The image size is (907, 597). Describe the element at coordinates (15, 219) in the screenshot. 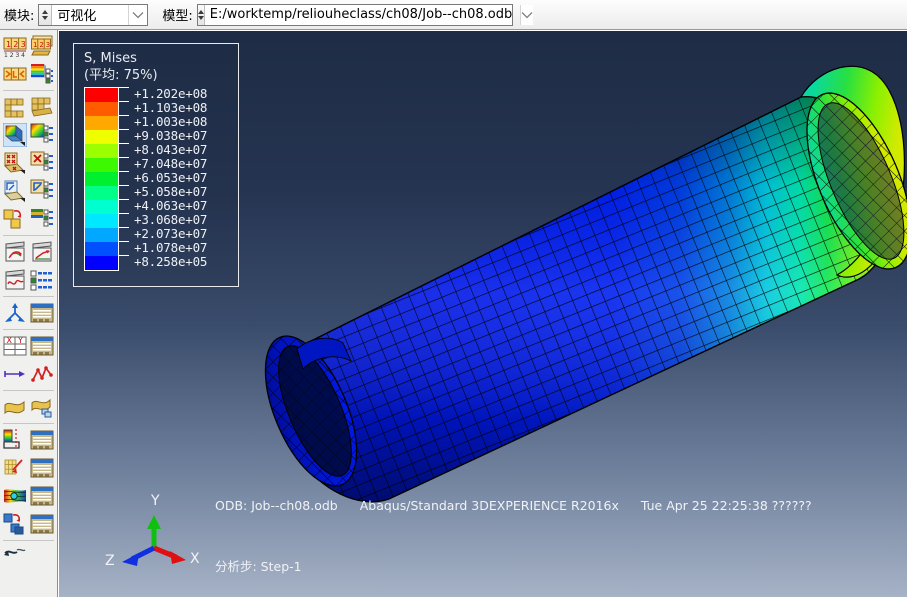

I see `allow-multiple-plot-states-icon` at that location.